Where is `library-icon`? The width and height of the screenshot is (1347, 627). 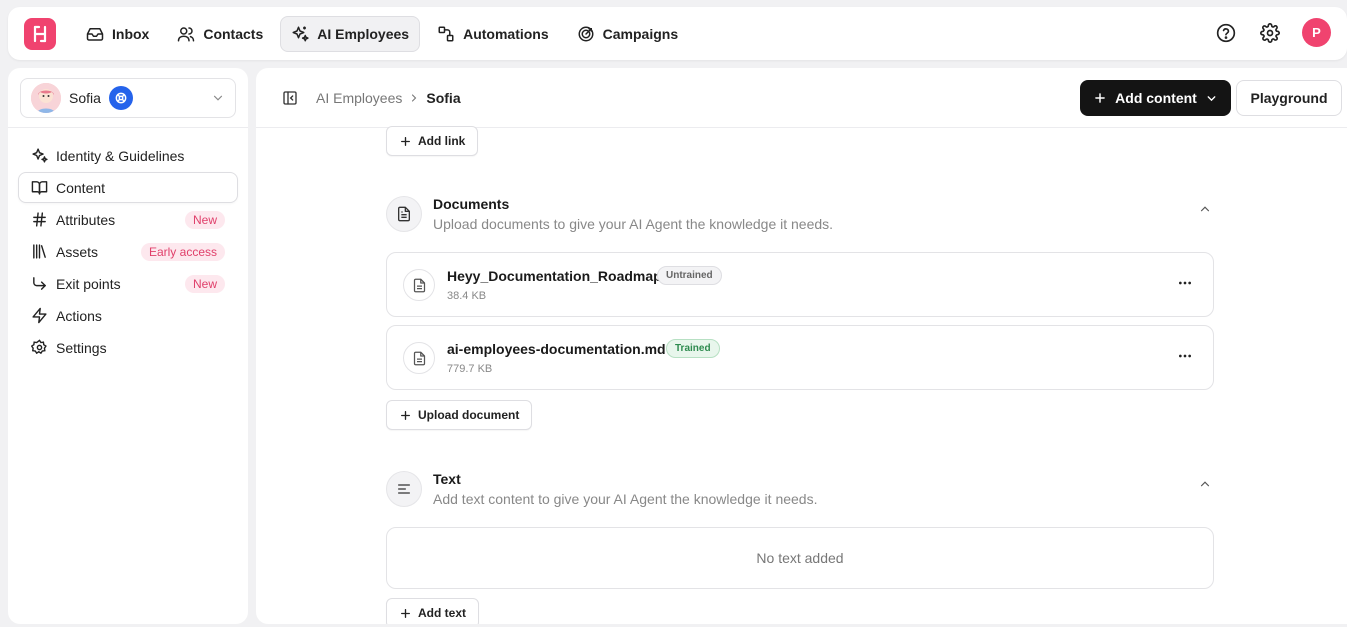
library-icon is located at coordinates (39, 251).